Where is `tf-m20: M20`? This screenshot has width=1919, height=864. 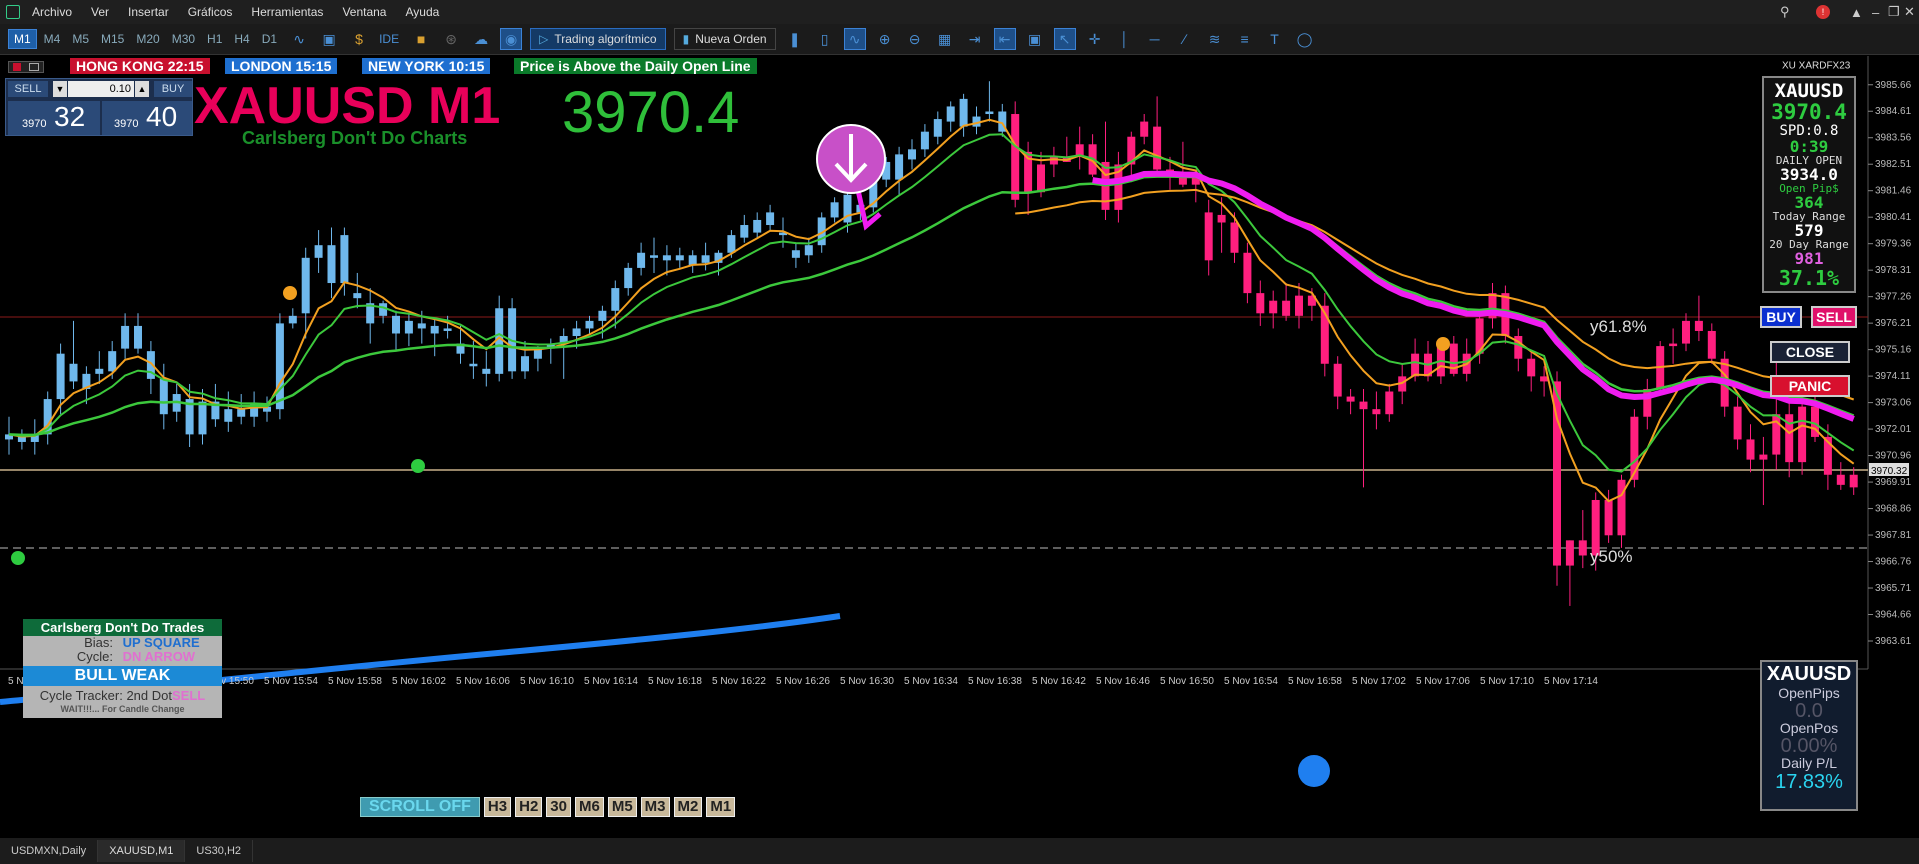 tf-m20: M20 is located at coordinates (147, 39).